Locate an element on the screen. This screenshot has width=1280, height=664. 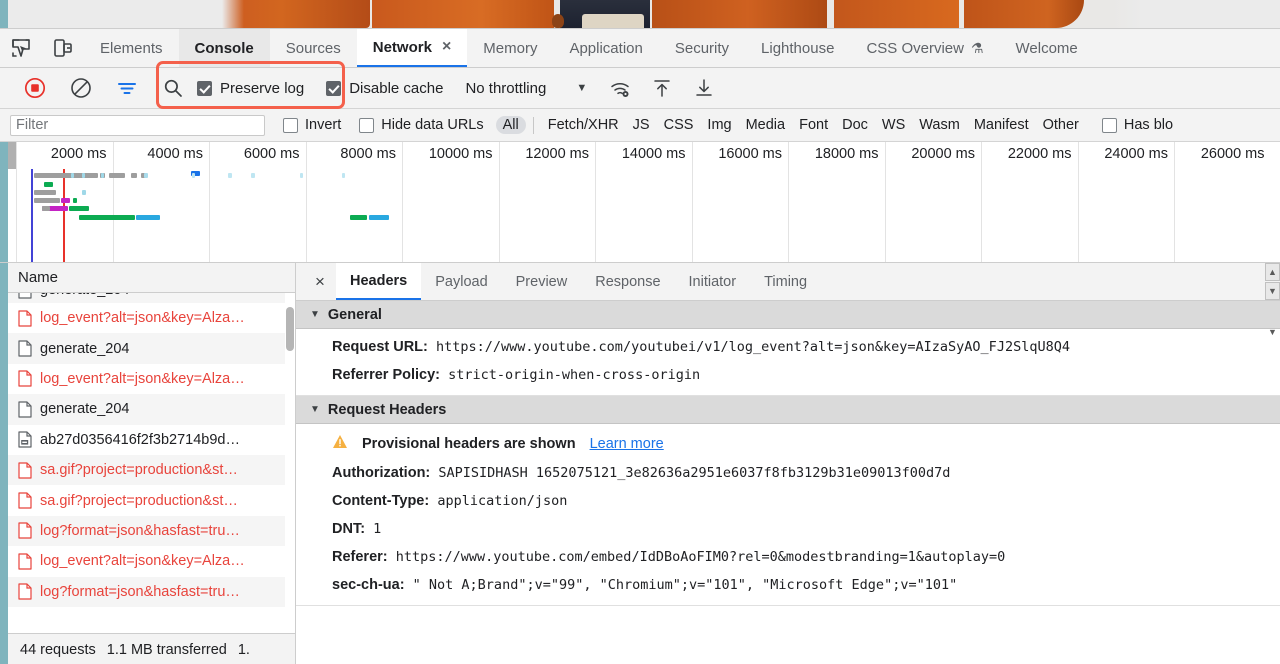
tab-elements: Elements is located at coordinates (131, 48).